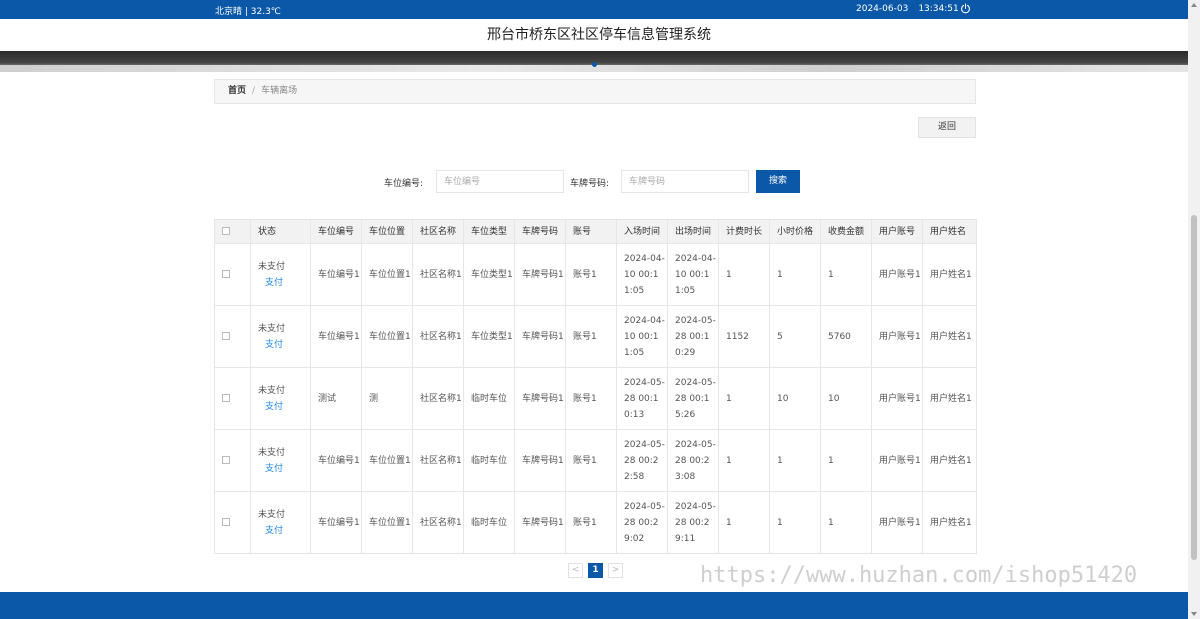  I want to click on amount-cell: 10, so click(846, 398).